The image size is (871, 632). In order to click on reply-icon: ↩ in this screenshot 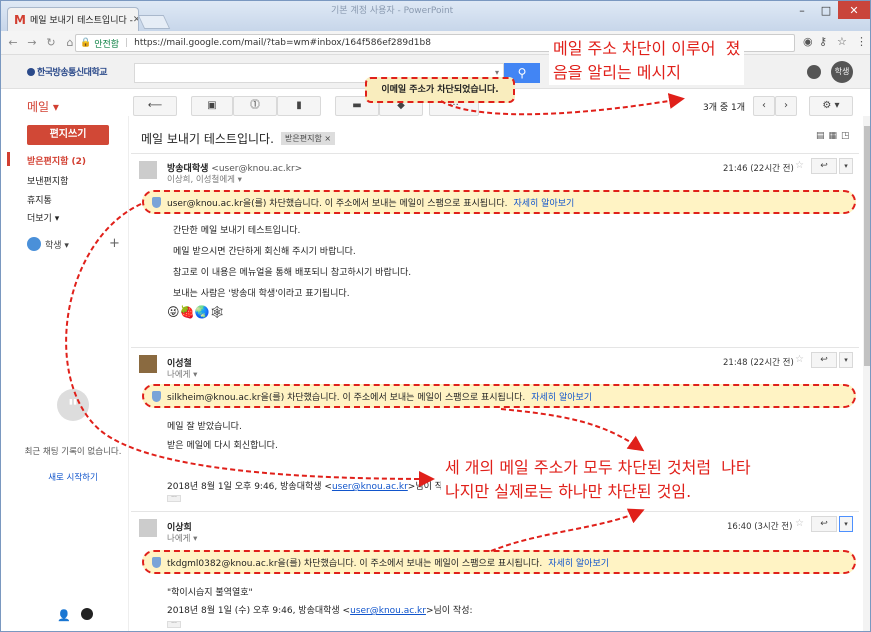, I will do `click(824, 524)`.